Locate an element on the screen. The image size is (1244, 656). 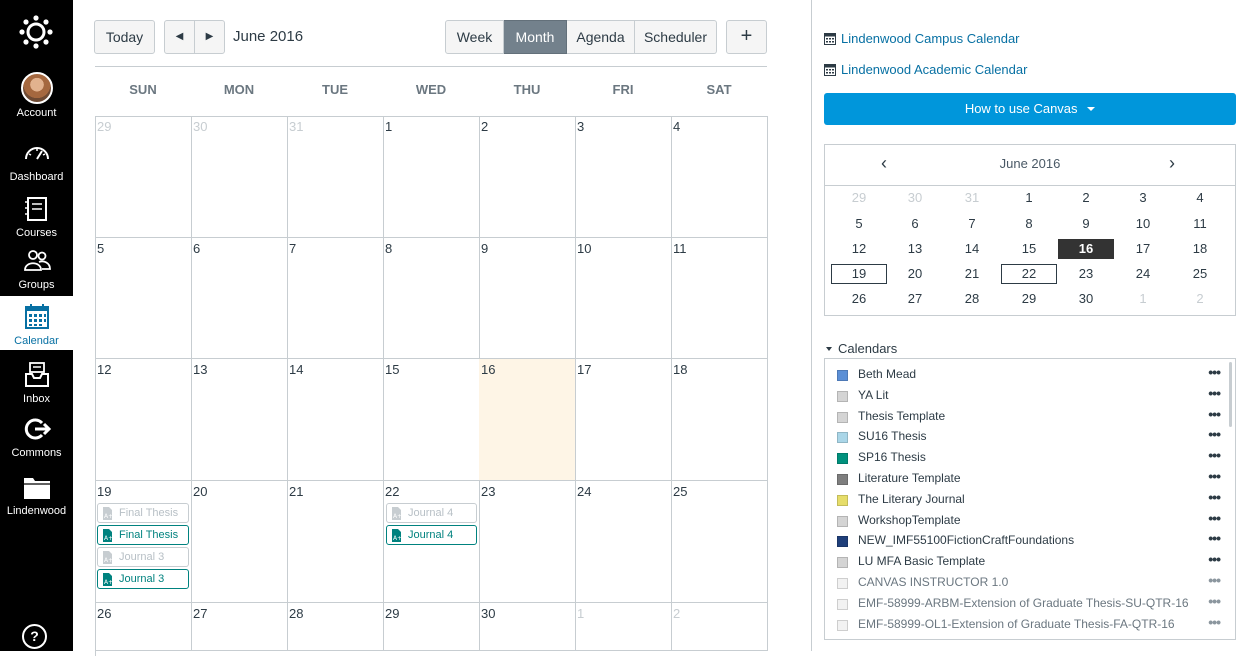
mini-day: 14 is located at coordinates (972, 249).